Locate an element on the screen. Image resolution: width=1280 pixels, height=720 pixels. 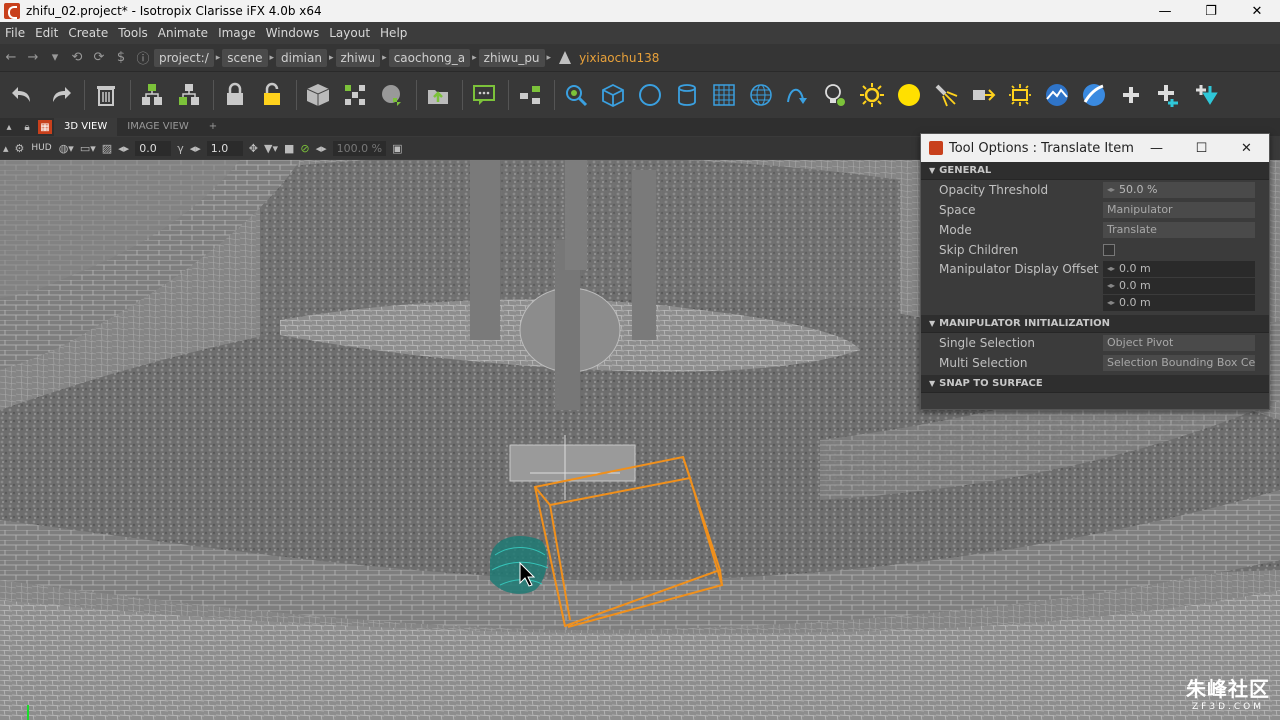
unlock-icon is located at coordinates (272, 95).